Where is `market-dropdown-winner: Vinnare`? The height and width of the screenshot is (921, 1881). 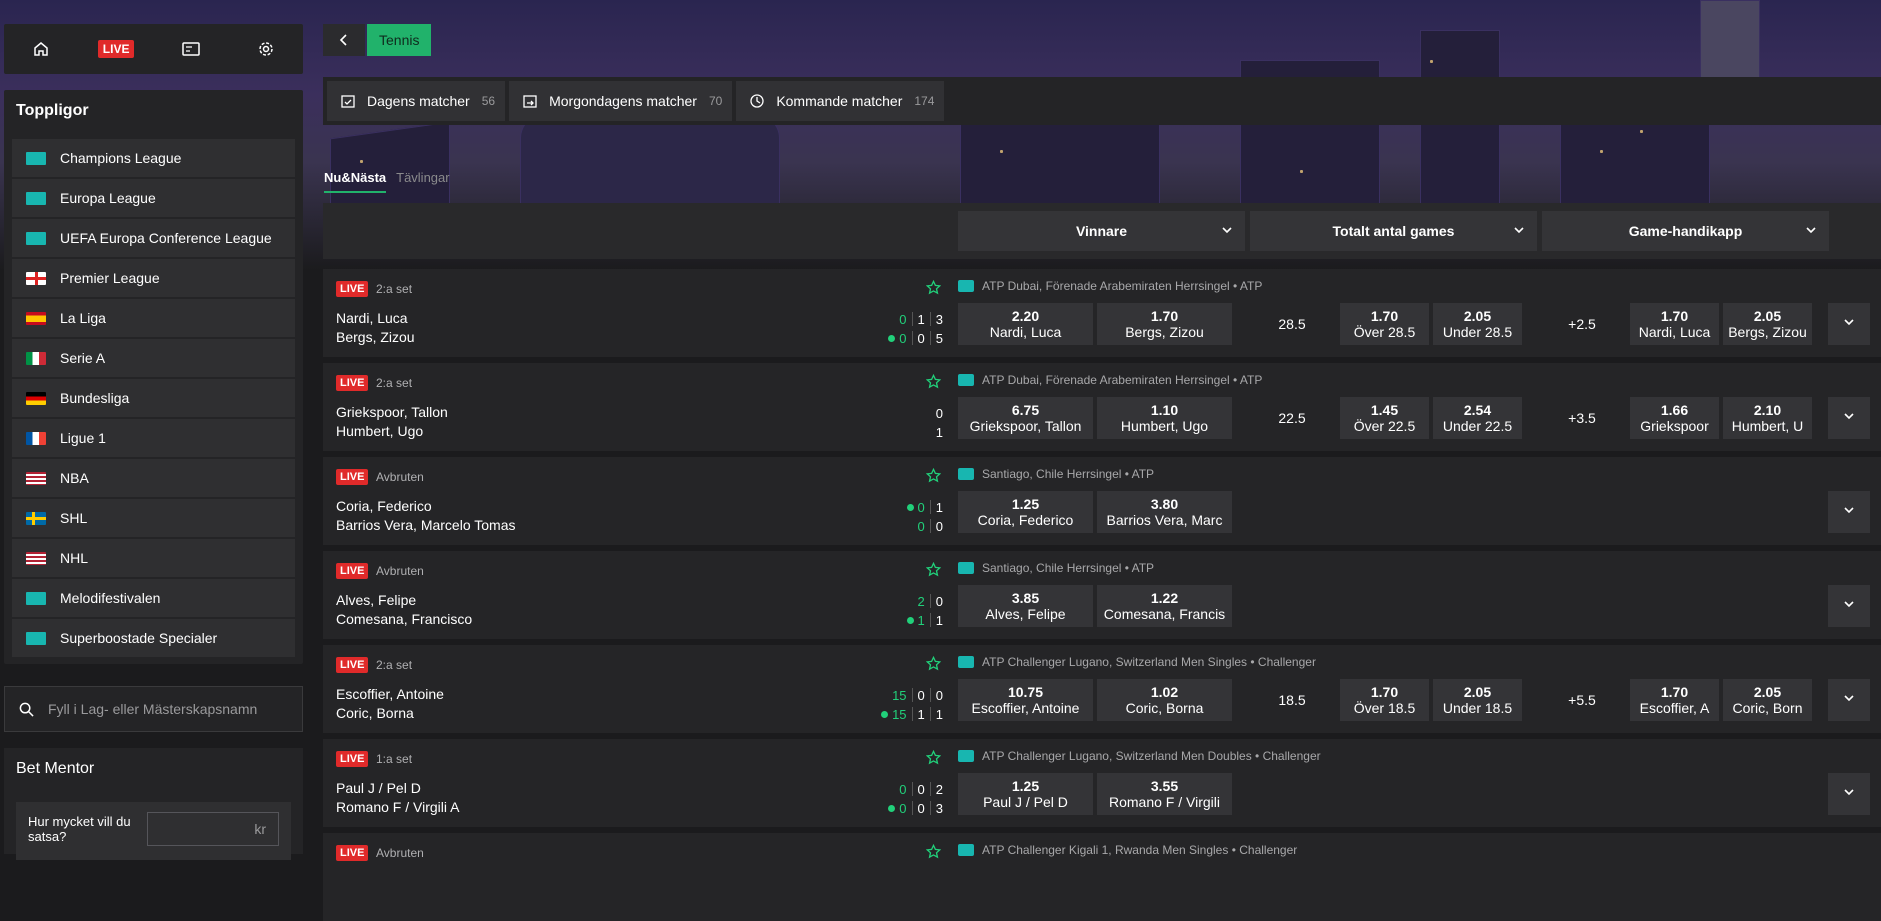
market-dropdown-winner: Vinnare is located at coordinates (1101, 231).